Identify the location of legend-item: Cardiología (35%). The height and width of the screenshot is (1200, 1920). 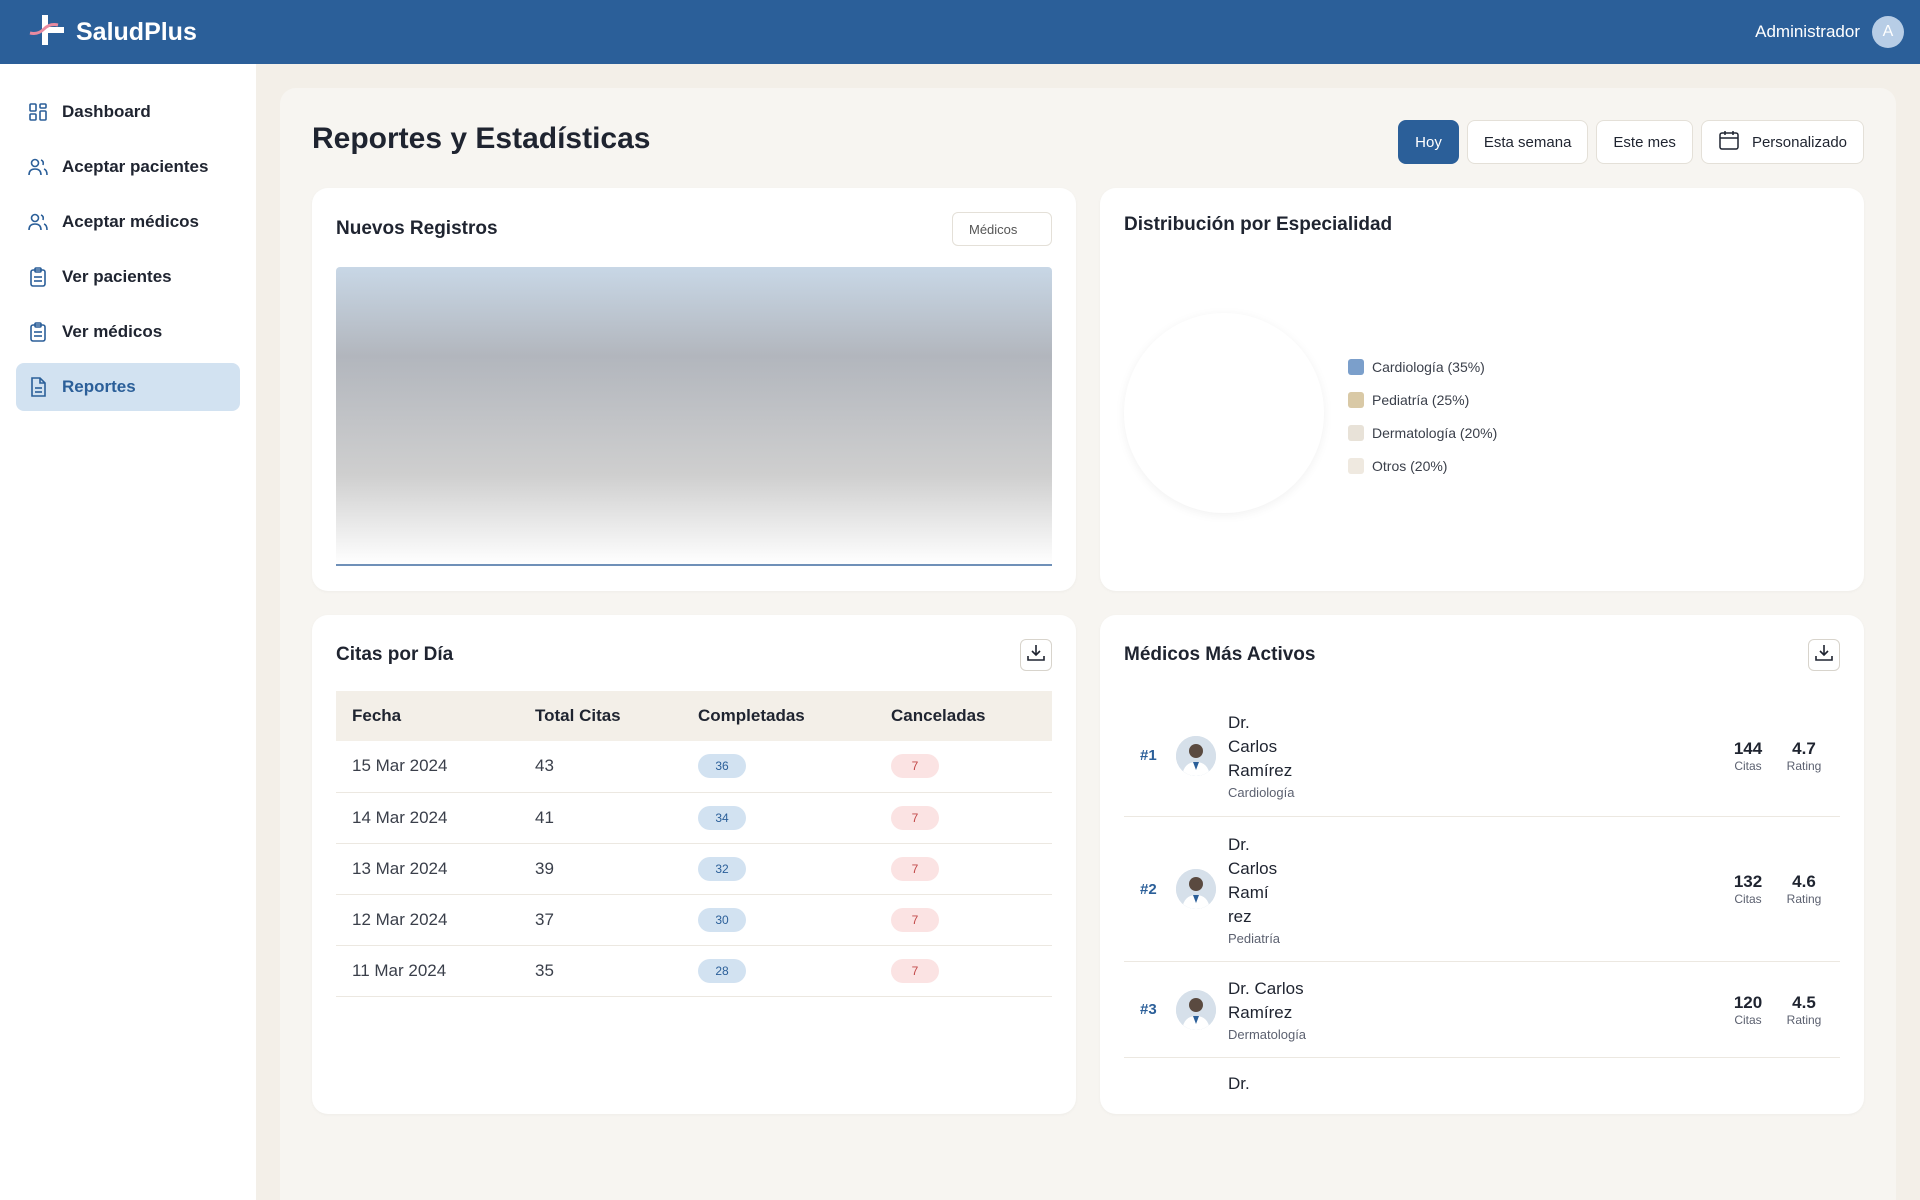
(1422, 366).